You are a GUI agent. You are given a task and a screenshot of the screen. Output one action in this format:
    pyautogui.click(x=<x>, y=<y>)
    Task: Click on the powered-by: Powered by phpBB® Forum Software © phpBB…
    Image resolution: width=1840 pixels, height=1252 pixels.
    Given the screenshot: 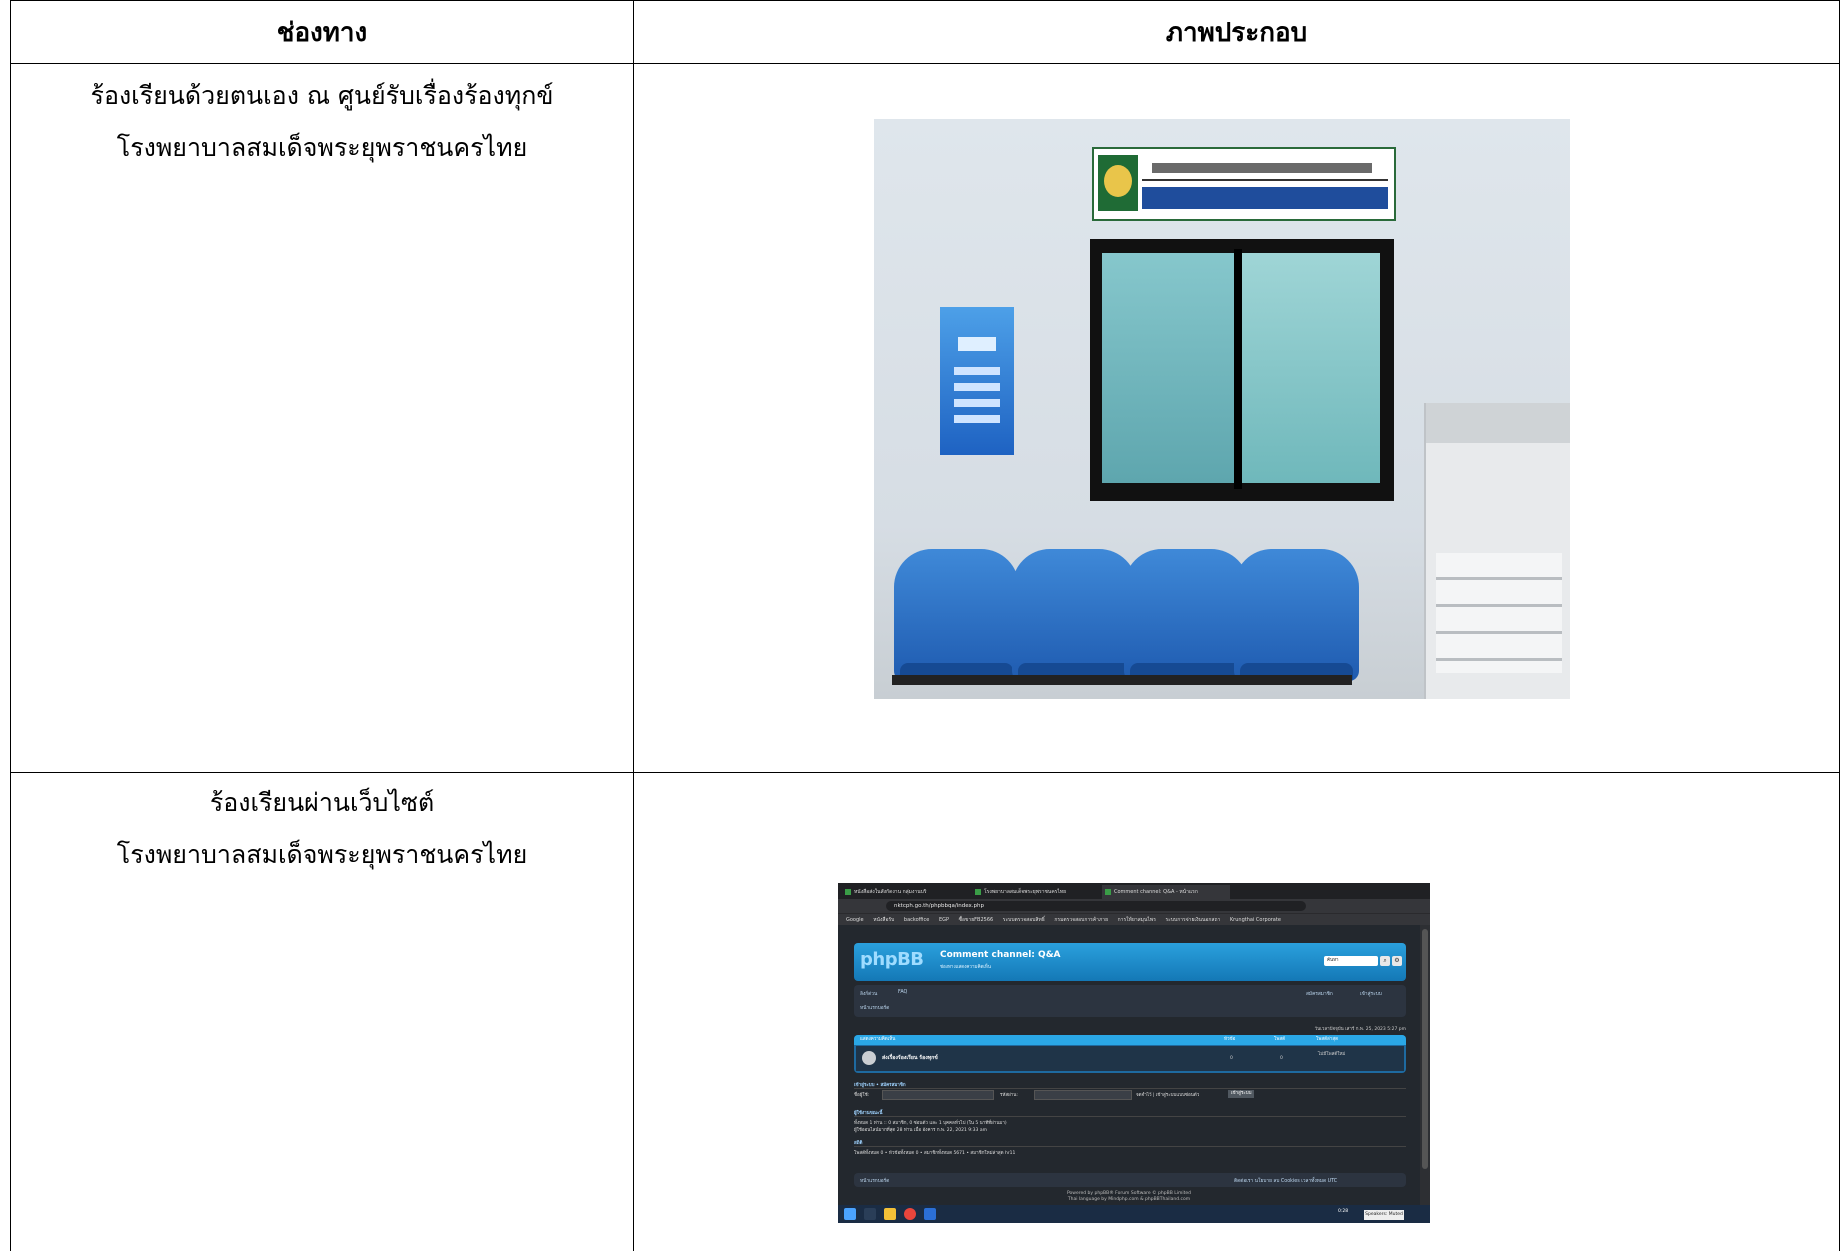 What is the action you would take?
    pyautogui.click(x=1129, y=1196)
    